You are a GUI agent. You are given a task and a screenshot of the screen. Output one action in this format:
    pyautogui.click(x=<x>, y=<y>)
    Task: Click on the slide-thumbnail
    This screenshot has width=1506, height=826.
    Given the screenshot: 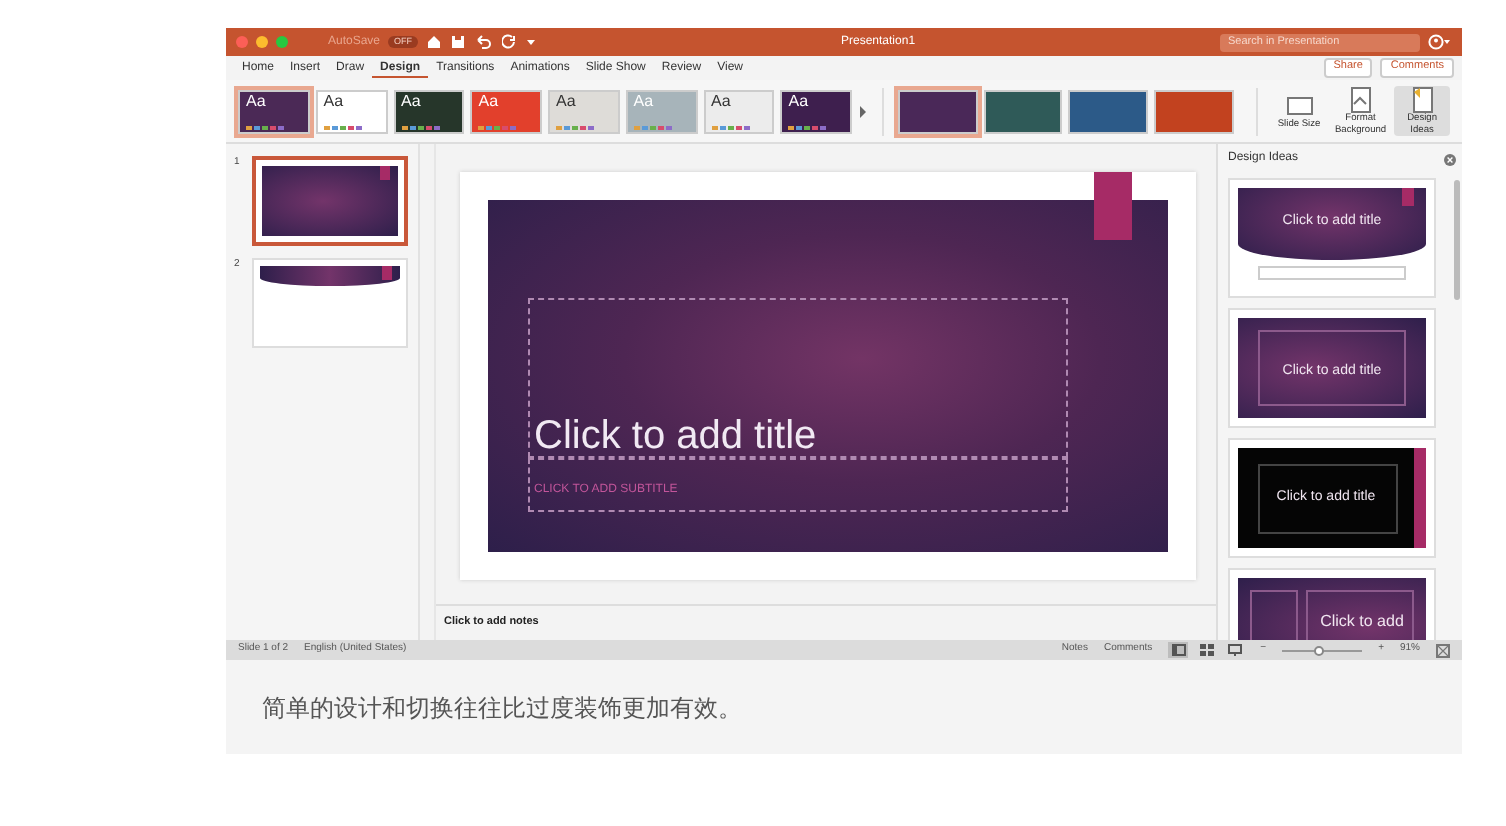 What is the action you would take?
    pyautogui.click(x=330, y=201)
    